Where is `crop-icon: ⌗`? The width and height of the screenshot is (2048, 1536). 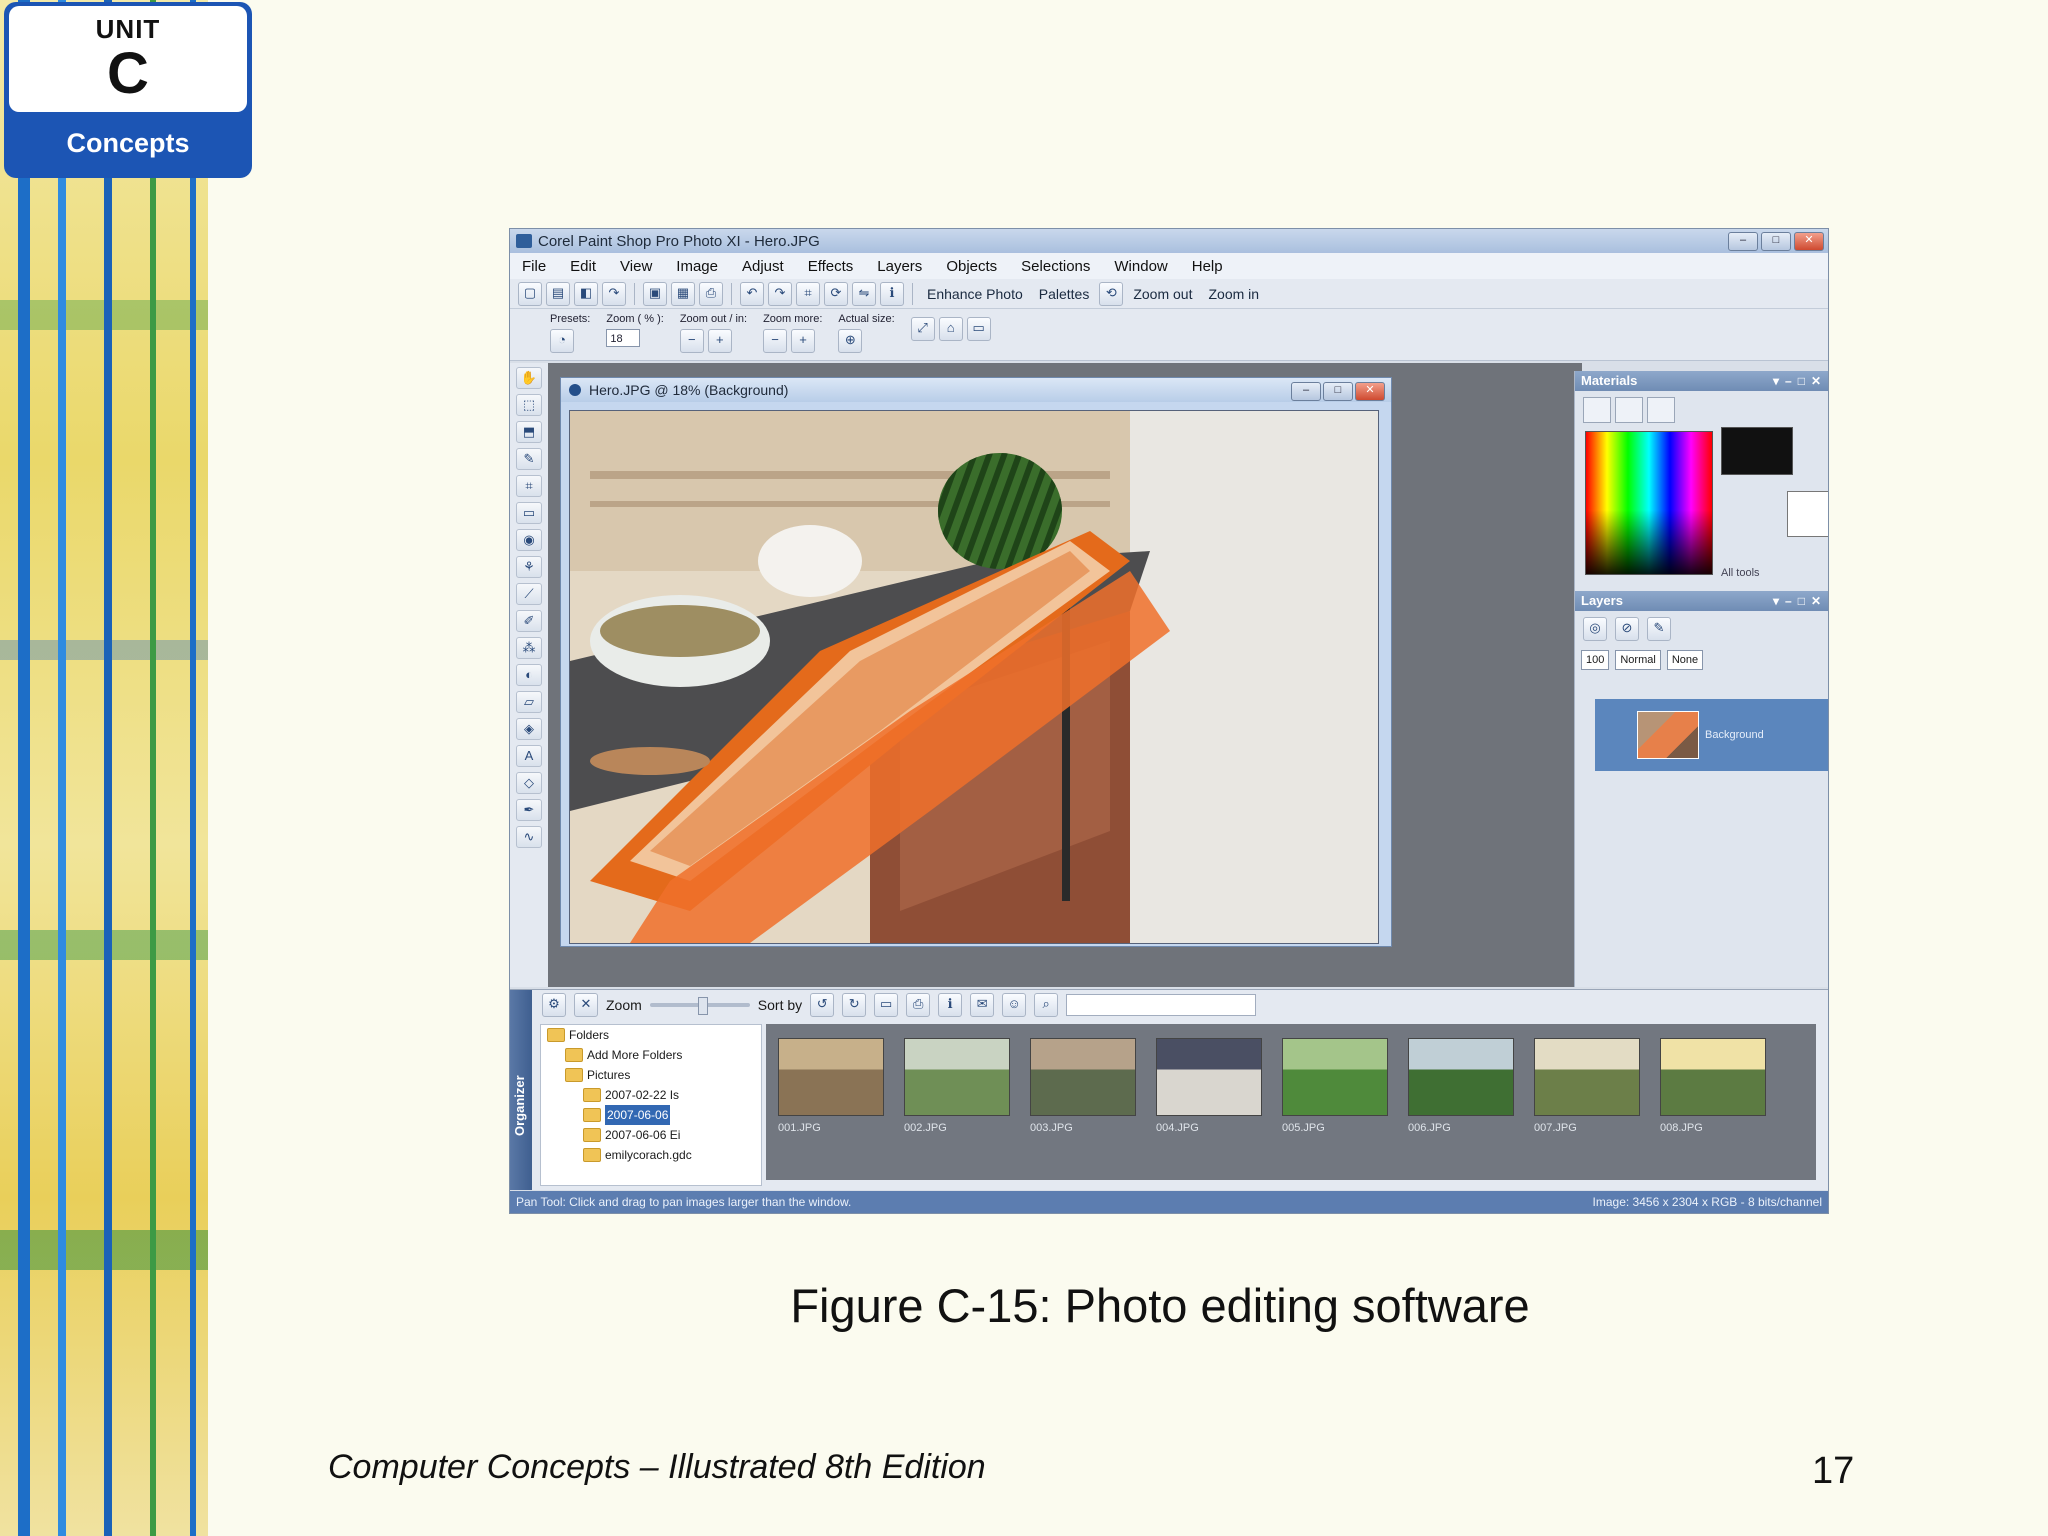
crop-icon: ⌗ is located at coordinates (808, 293).